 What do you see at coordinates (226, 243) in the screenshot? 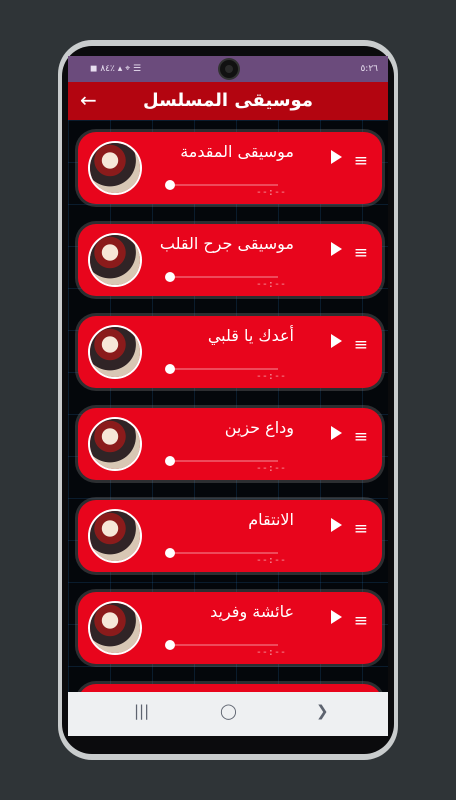
I see `song-title: موسيقى جرح القلب` at bounding box center [226, 243].